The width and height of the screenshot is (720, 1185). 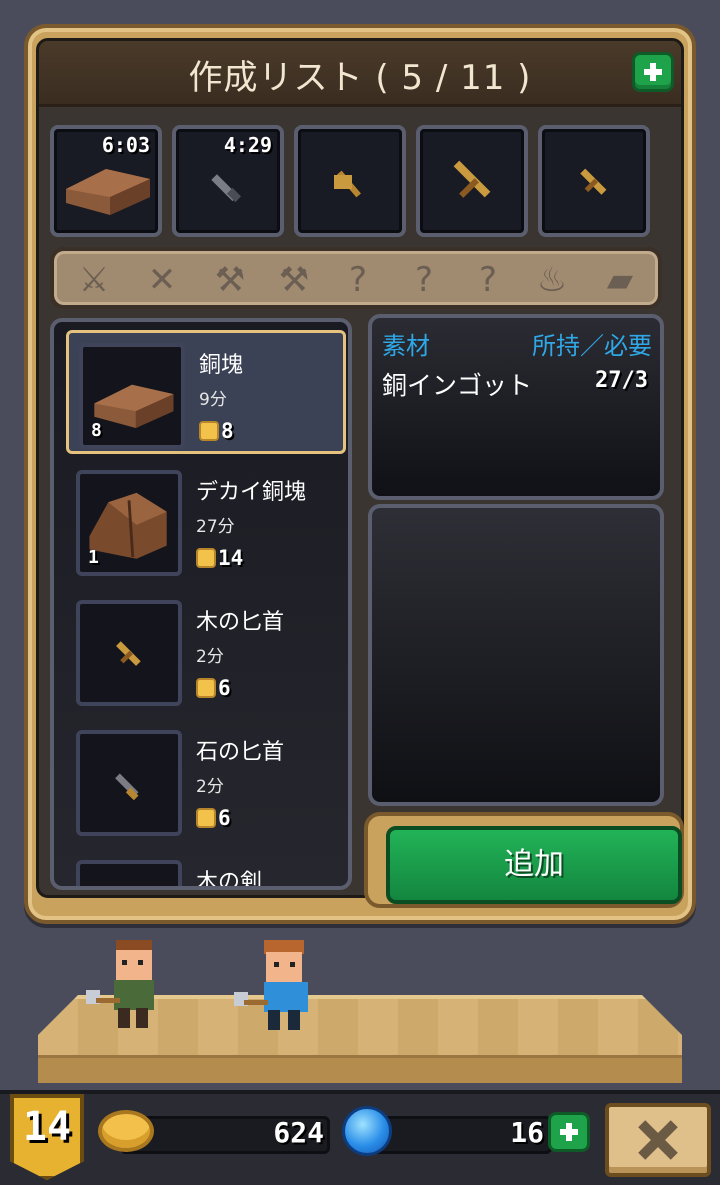 I want to click on dagger-category-icon: ⚔, so click(x=94, y=280).